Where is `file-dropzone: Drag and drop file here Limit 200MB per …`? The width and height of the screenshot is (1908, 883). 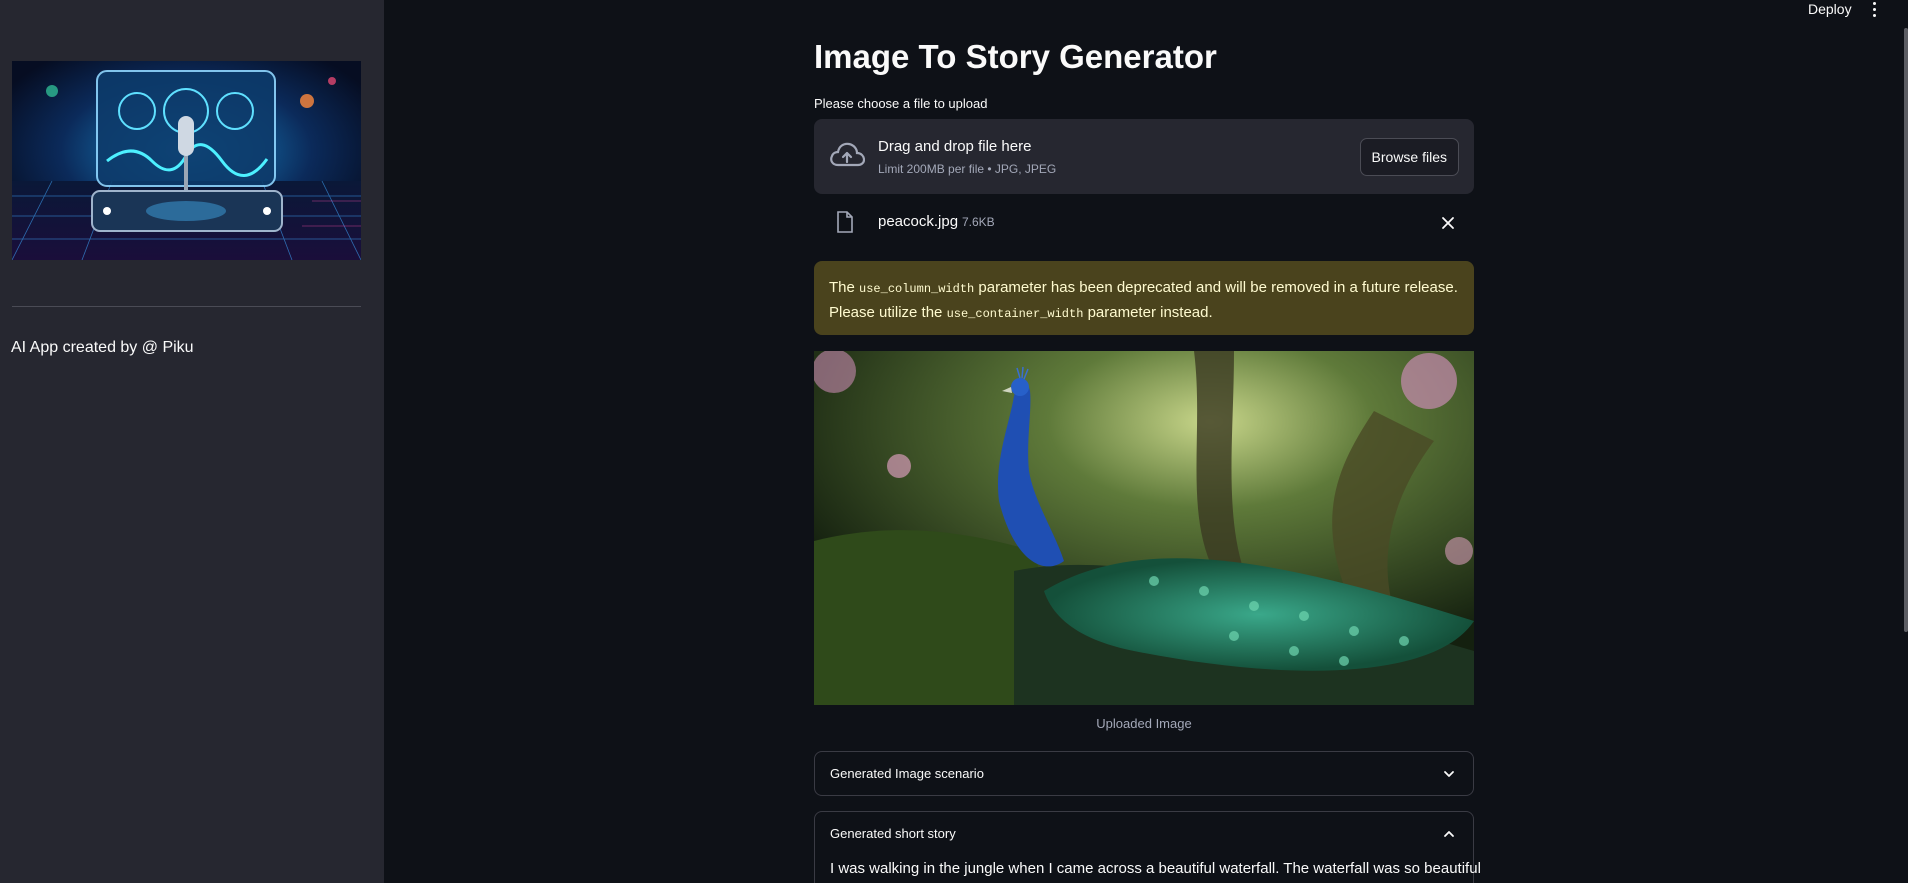
file-dropzone: Drag and drop file here Limit 200MB per … is located at coordinates (1144, 156).